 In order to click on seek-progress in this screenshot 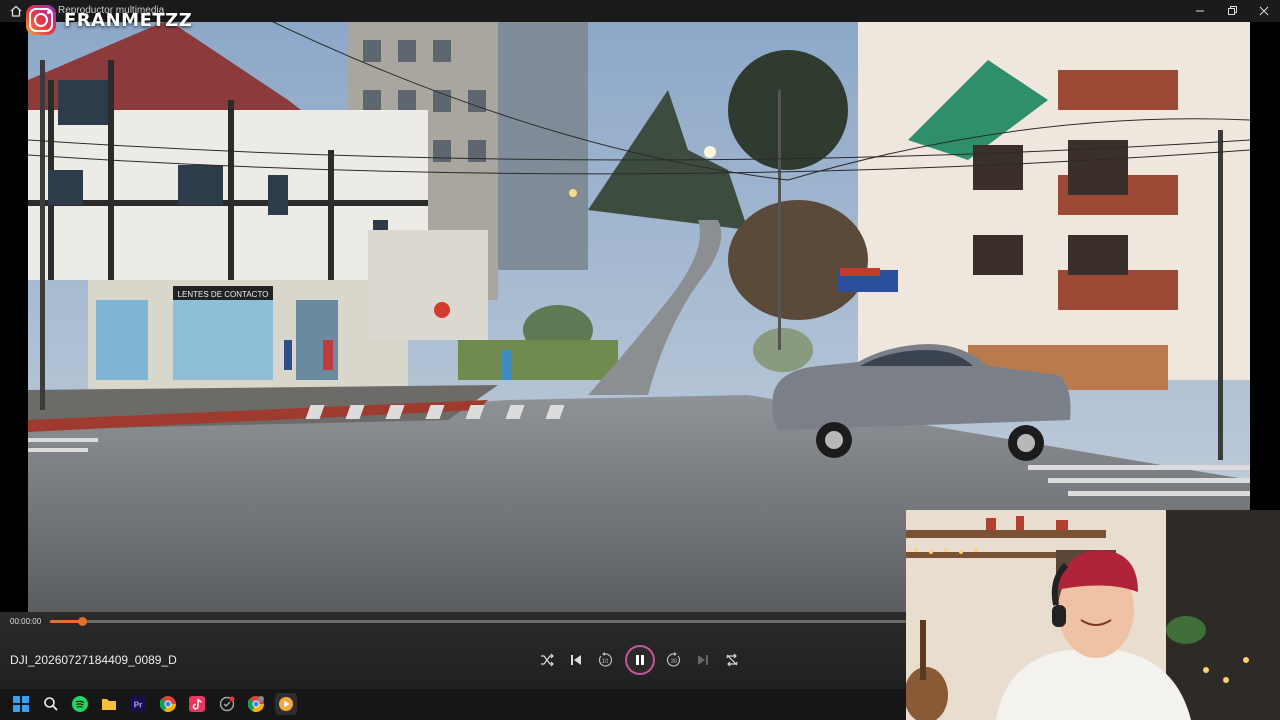, I will do `click(66, 621)`.